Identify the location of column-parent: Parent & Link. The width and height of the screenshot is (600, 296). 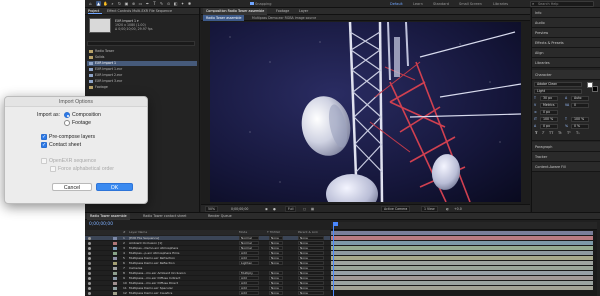
(308, 232).